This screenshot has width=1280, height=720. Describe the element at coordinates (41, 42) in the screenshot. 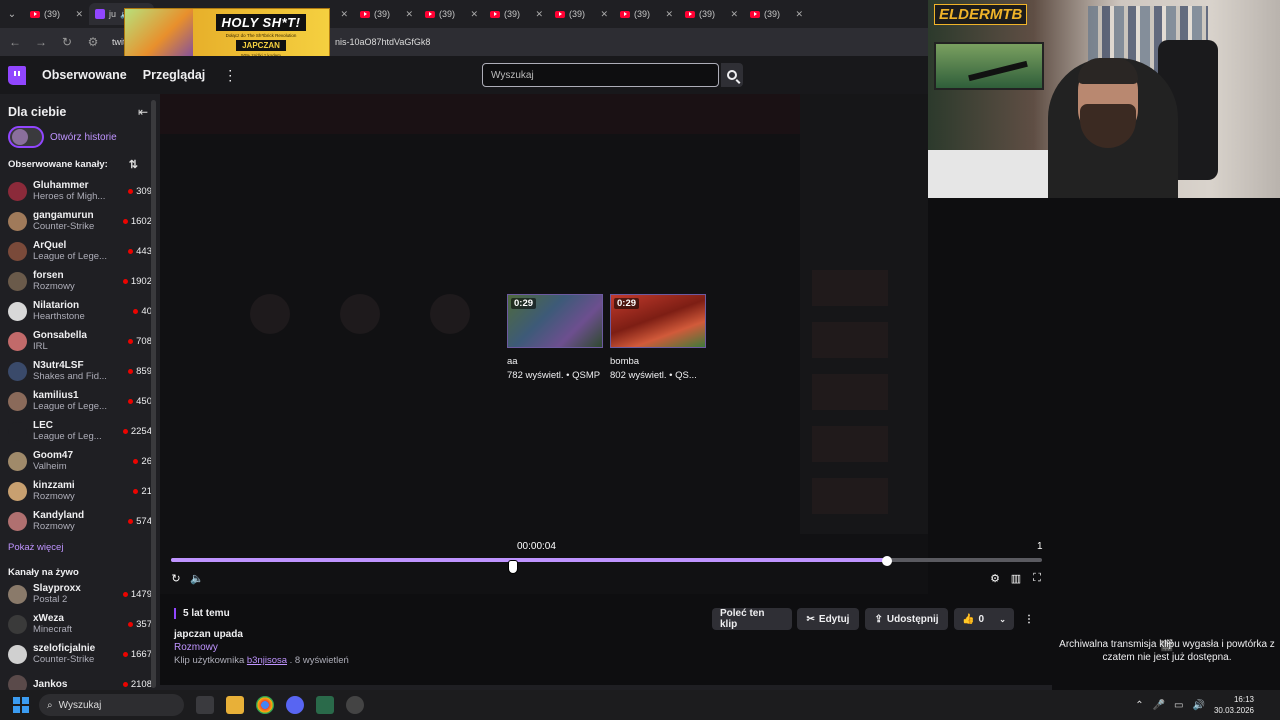

I see `forward-arrow-icon: →` at that location.